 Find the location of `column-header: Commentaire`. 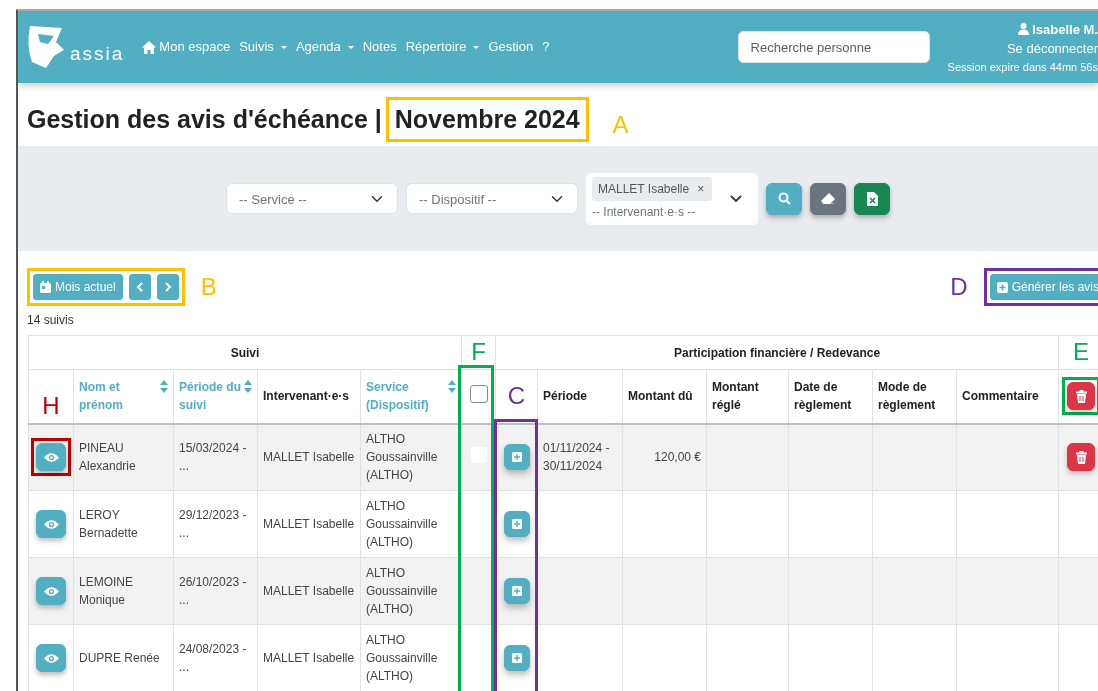

column-header: Commentaire is located at coordinates (1000, 396).